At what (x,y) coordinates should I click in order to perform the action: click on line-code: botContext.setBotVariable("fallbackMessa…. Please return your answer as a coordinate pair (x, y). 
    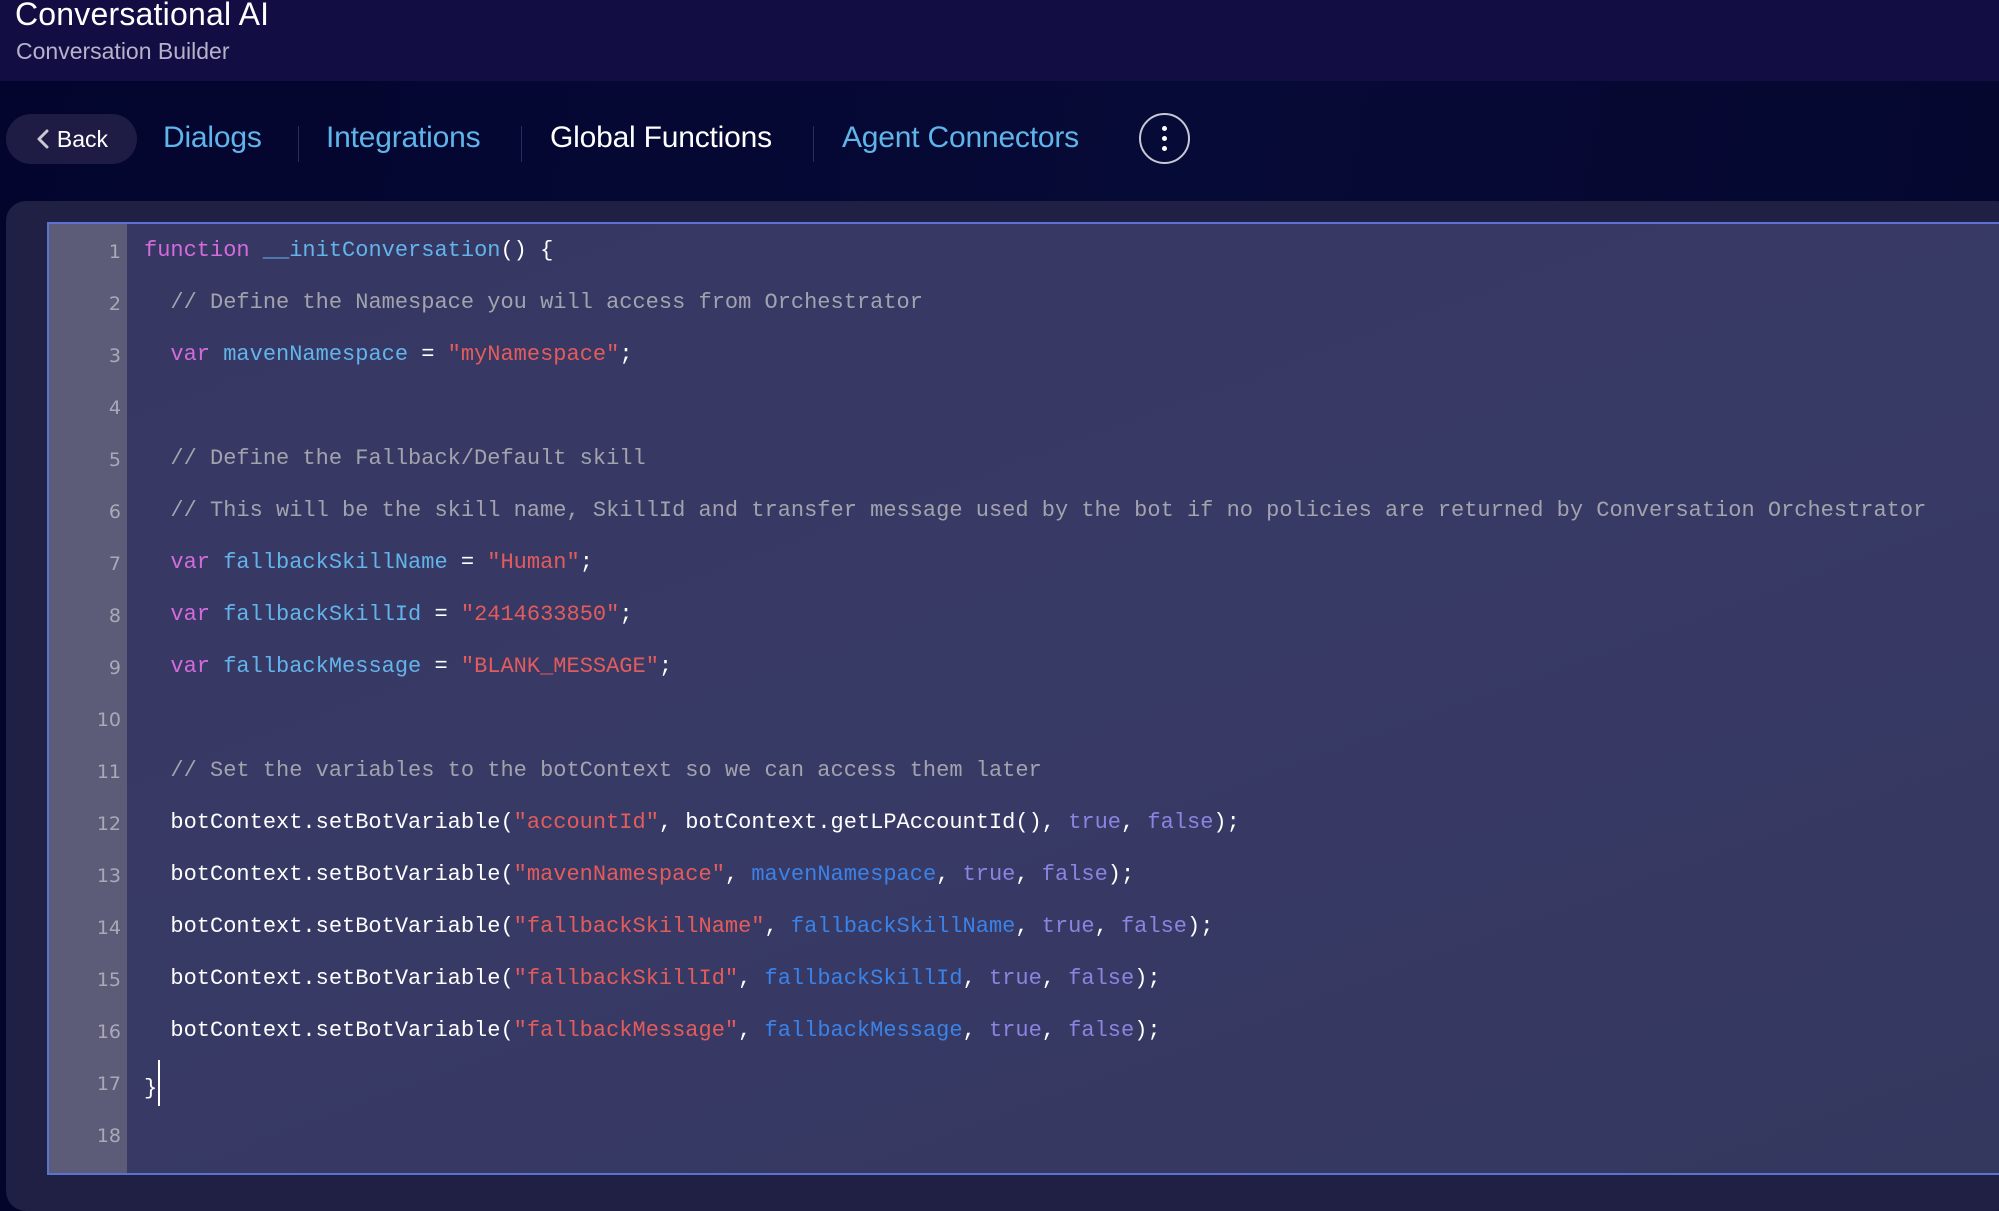
    Looking at the image, I should click on (652, 1030).